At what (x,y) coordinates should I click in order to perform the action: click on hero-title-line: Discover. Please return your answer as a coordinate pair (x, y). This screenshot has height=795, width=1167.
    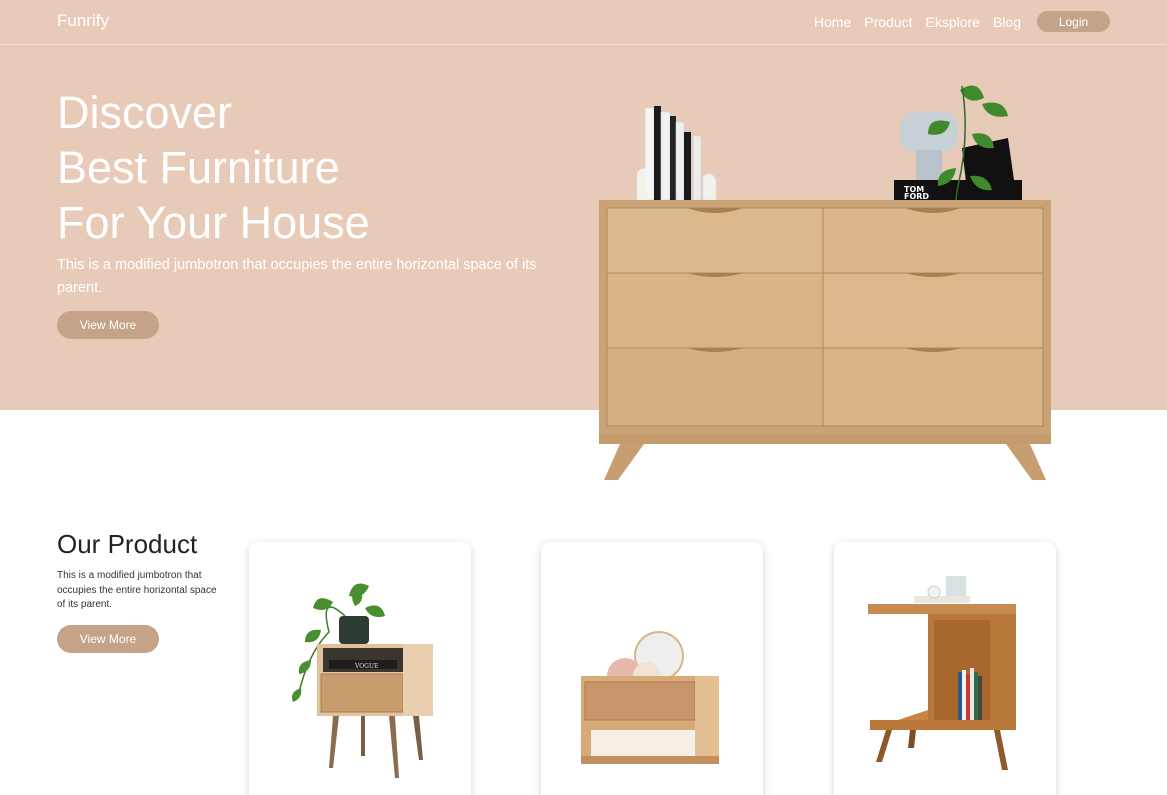
    Looking at the image, I should click on (145, 112).